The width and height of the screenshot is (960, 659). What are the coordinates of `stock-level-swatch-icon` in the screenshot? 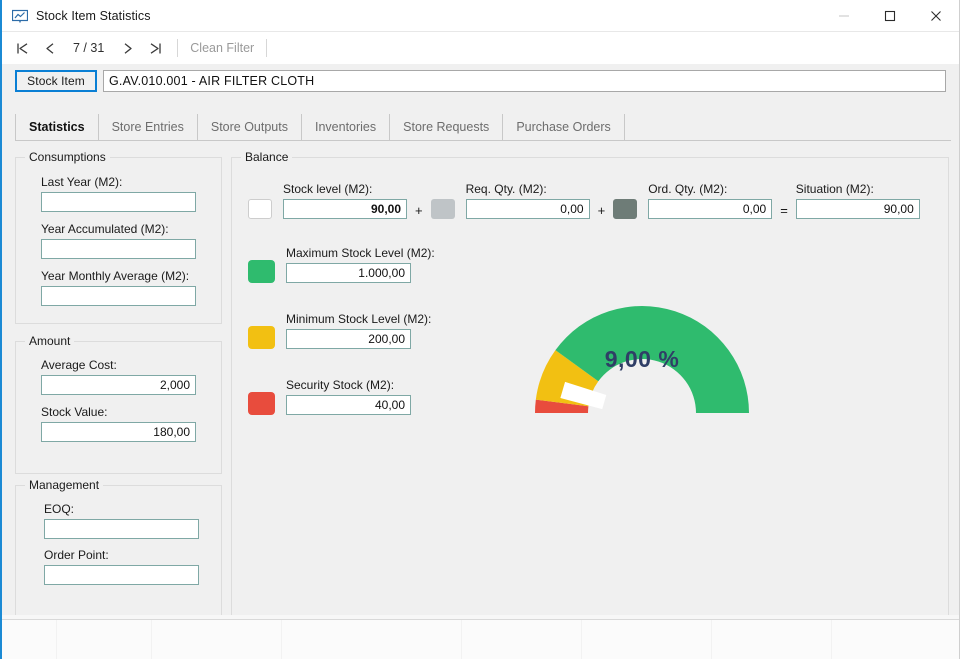 It's located at (260, 209).